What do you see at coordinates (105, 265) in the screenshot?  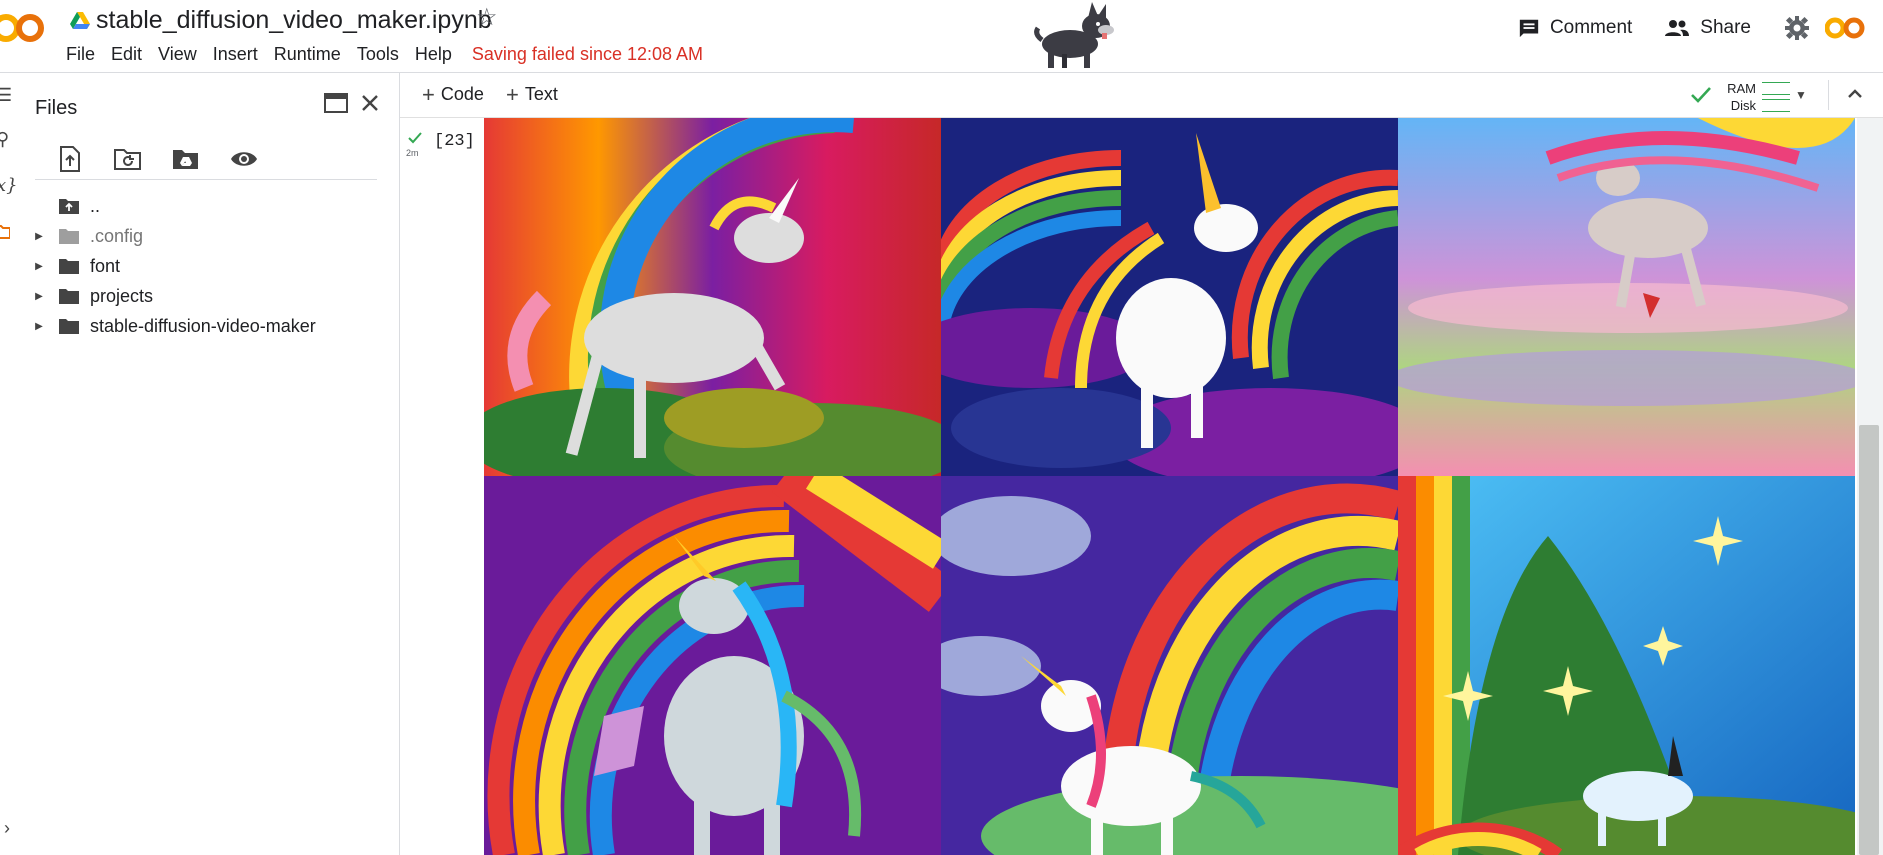 I see `tree-item-label: font` at bounding box center [105, 265].